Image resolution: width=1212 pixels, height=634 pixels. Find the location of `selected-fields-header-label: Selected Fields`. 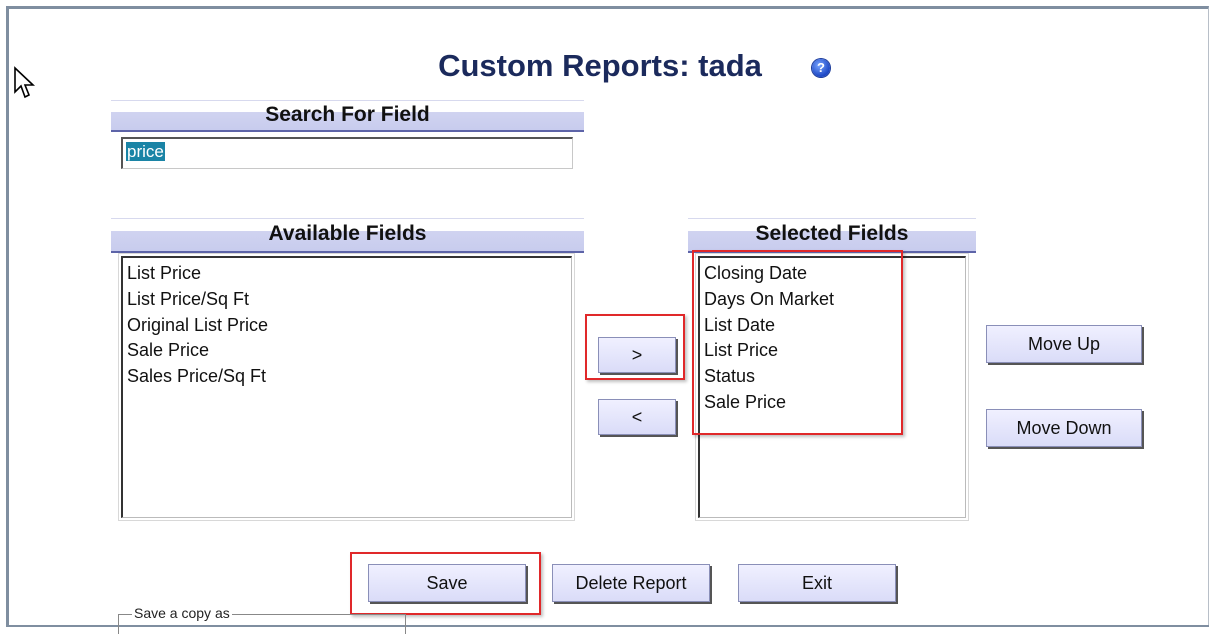

selected-fields-header-label: Selected Fields is located at coordinates (832, 233).